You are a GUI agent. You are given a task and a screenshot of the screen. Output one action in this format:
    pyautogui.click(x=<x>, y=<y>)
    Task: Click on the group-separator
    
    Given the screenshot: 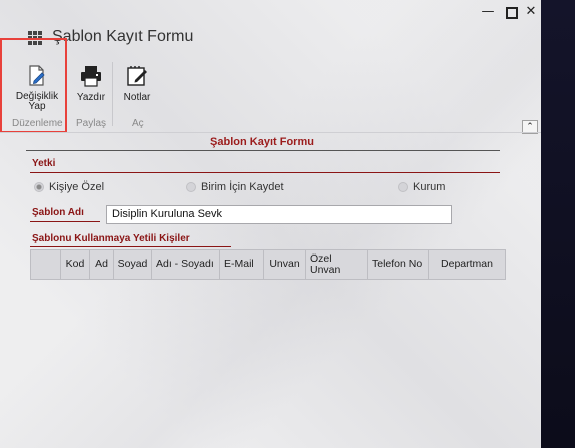 What is the action you would take?
    pyautogui.click(x=112, y=94)
    